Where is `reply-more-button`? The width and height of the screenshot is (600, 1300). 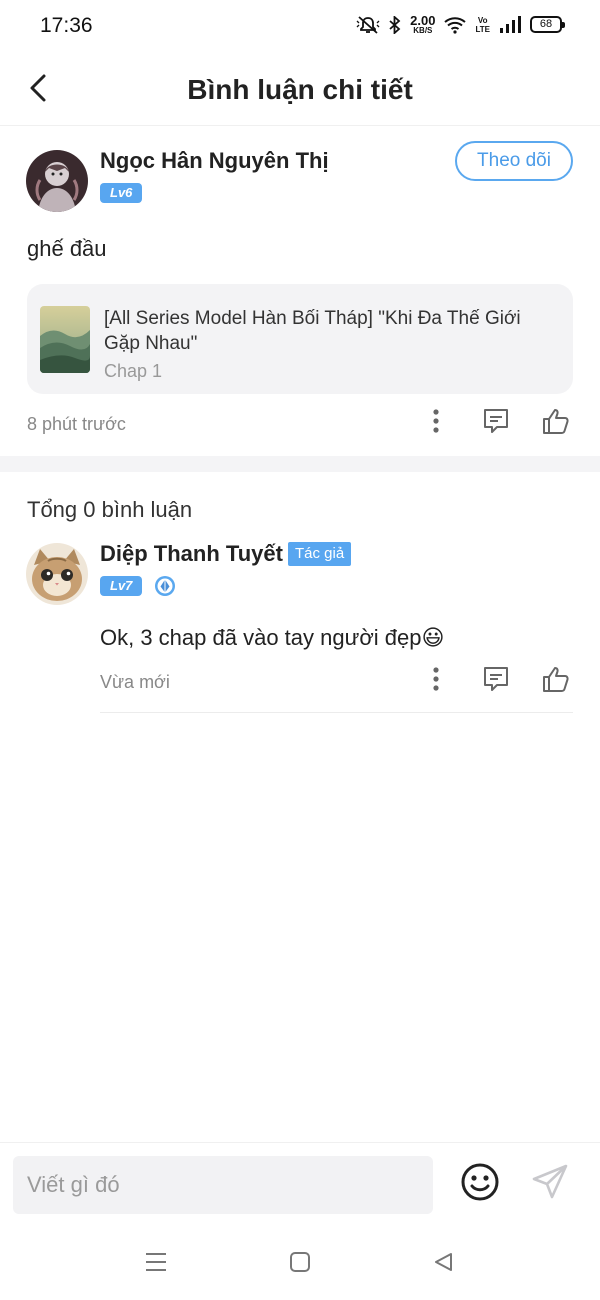
reply-more-button is located at coordinates (436, 681).